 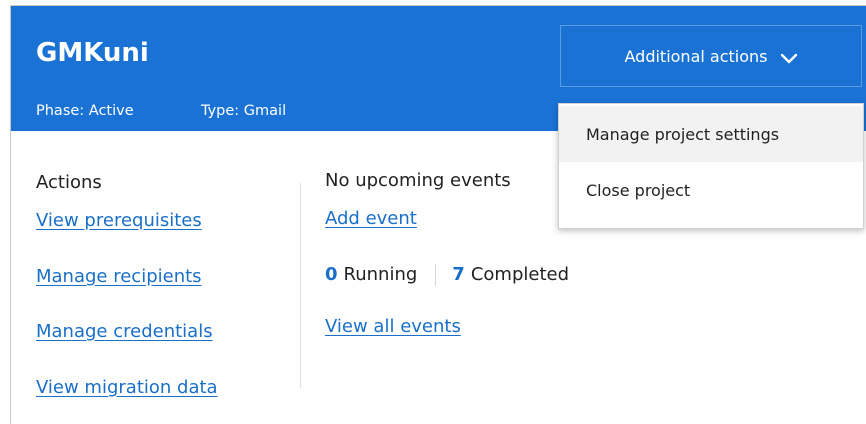 I want to click on count-separator, so click(x=436, y=275).